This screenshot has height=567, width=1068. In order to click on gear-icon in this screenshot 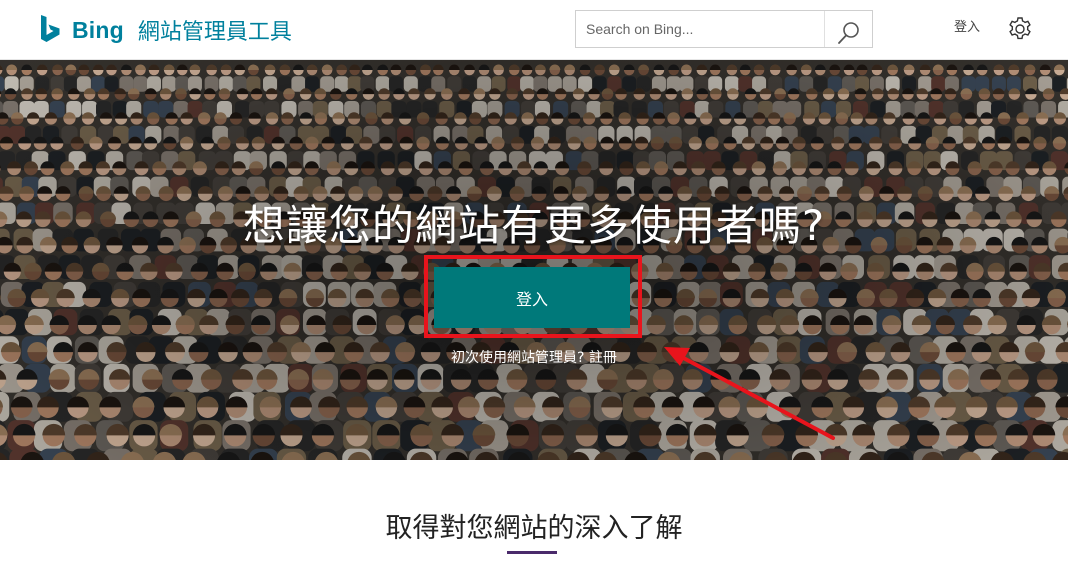, I will do `click(1020, 29)`.